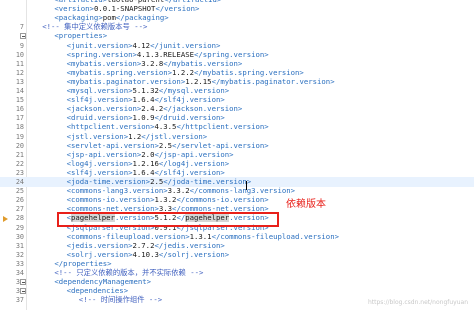  What do you see at coordinates (246, 185) in the screenshot?
I see `text-caret` at bounding box center [246, 185].